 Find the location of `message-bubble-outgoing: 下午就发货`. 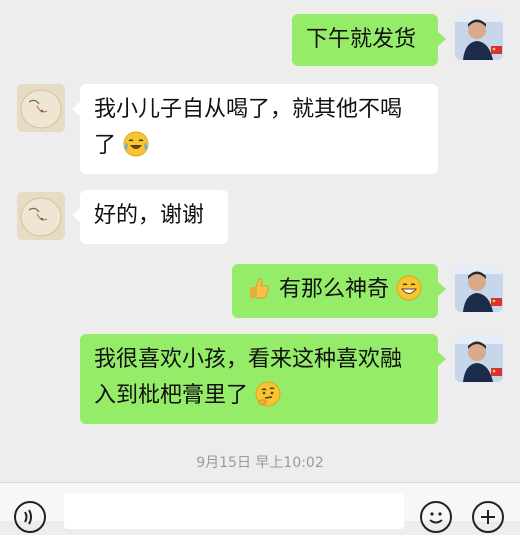

message-bubble-outgoing: 下午就发货 is located at coordinates (369, 40).